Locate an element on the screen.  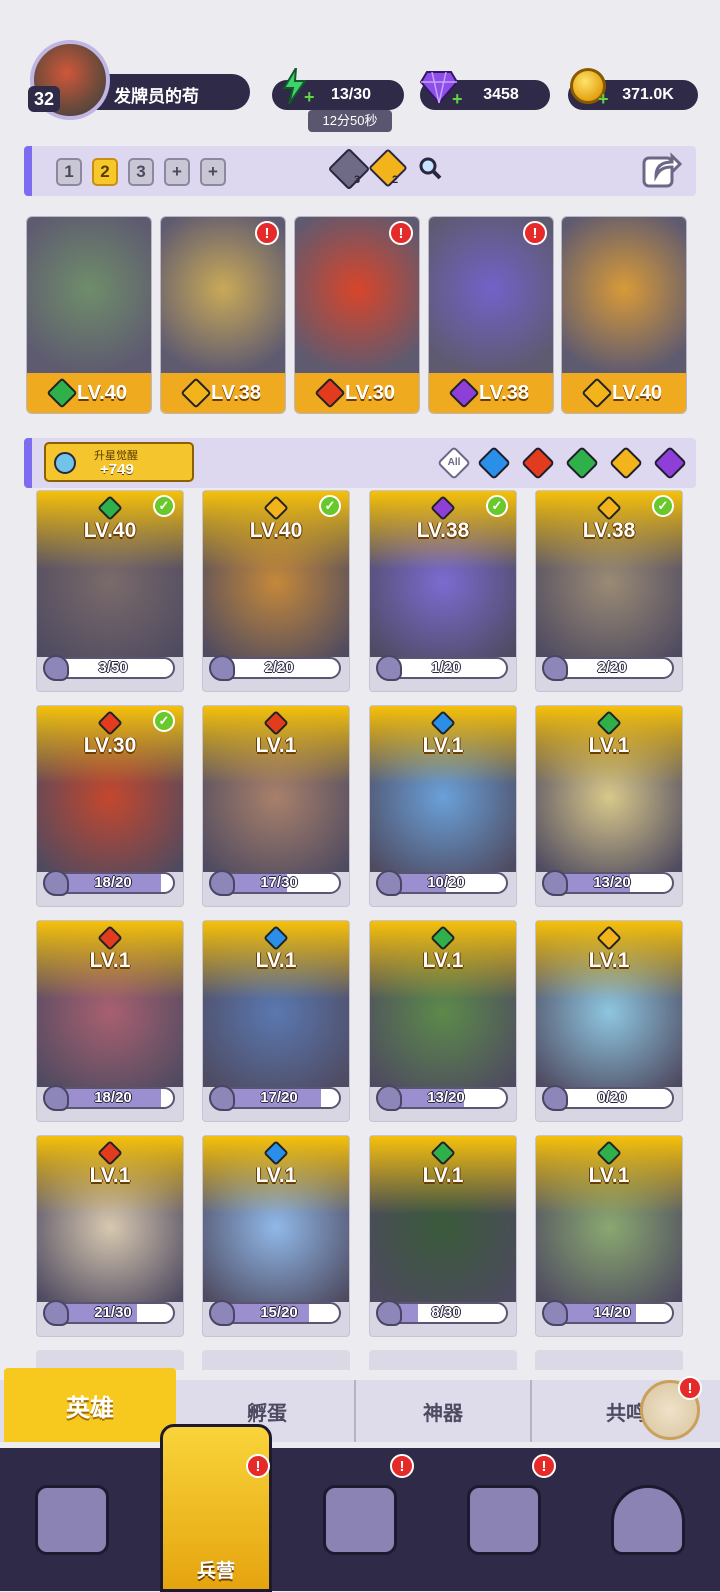
shard-progress-bar: 2/20 is located at coordinates (612, 668).